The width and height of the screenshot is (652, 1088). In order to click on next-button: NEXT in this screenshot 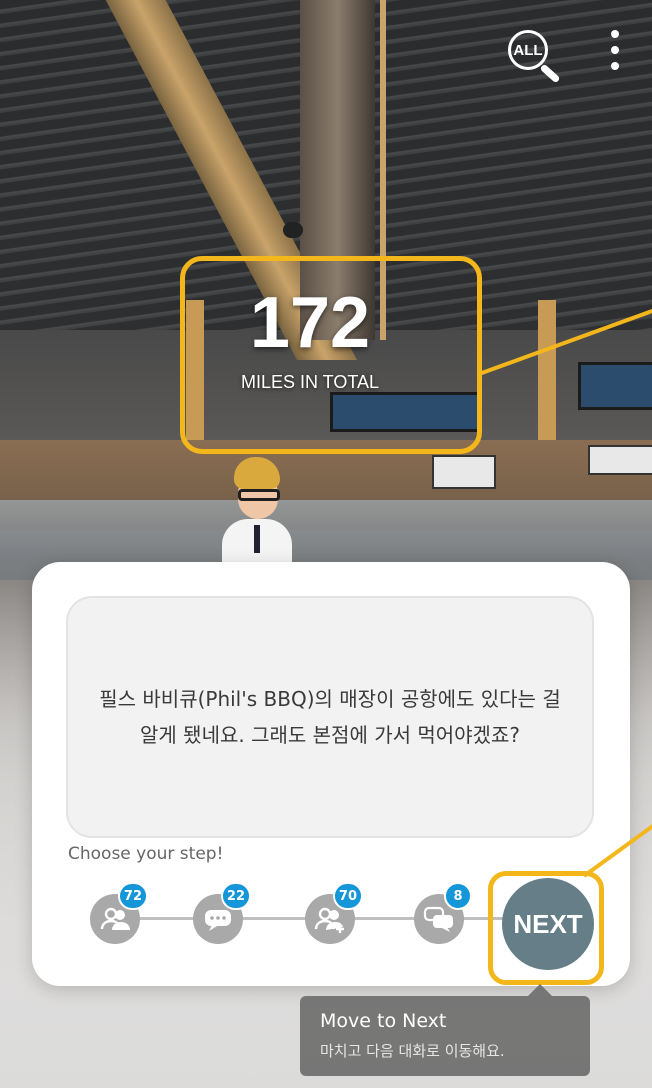, I will do `click(548, 924)`.